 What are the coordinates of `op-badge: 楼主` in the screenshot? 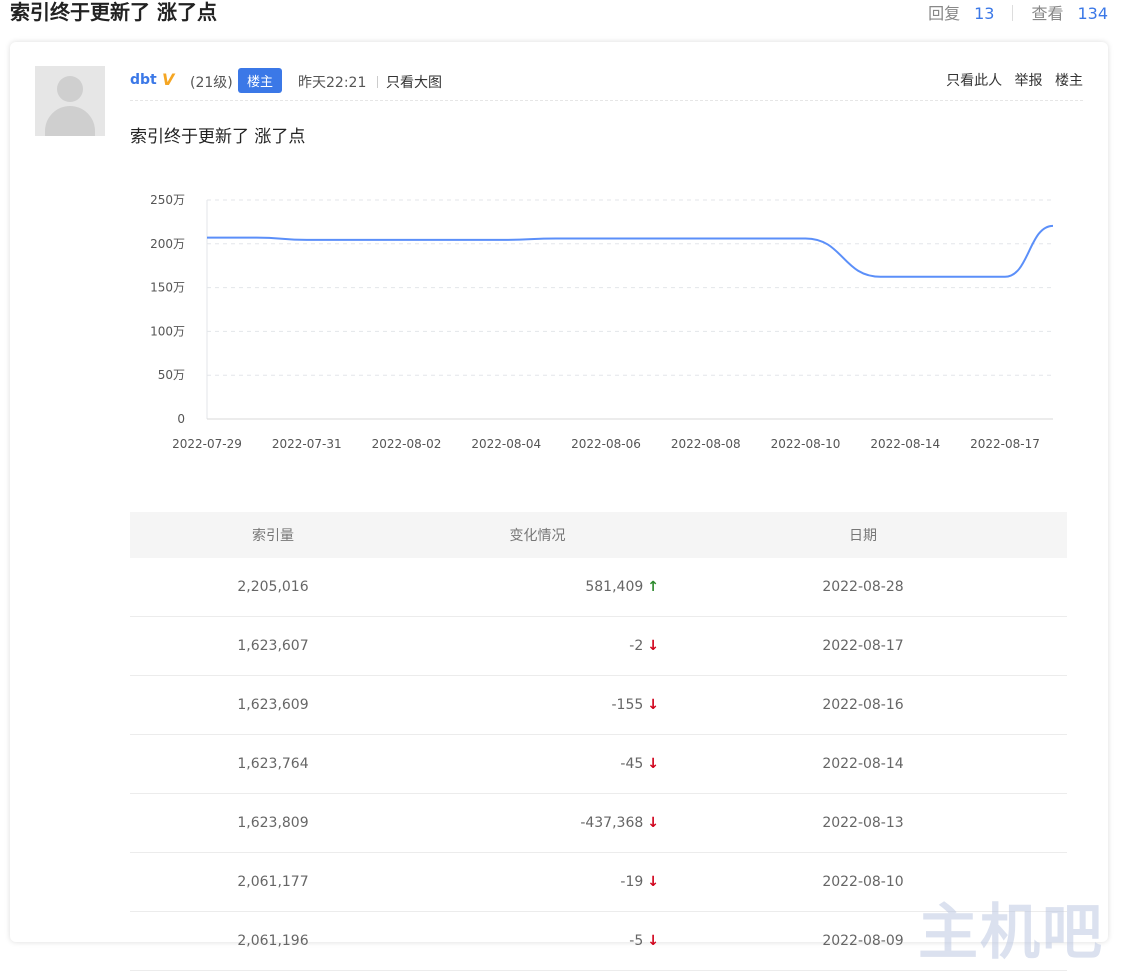 It's located at (260, 80).